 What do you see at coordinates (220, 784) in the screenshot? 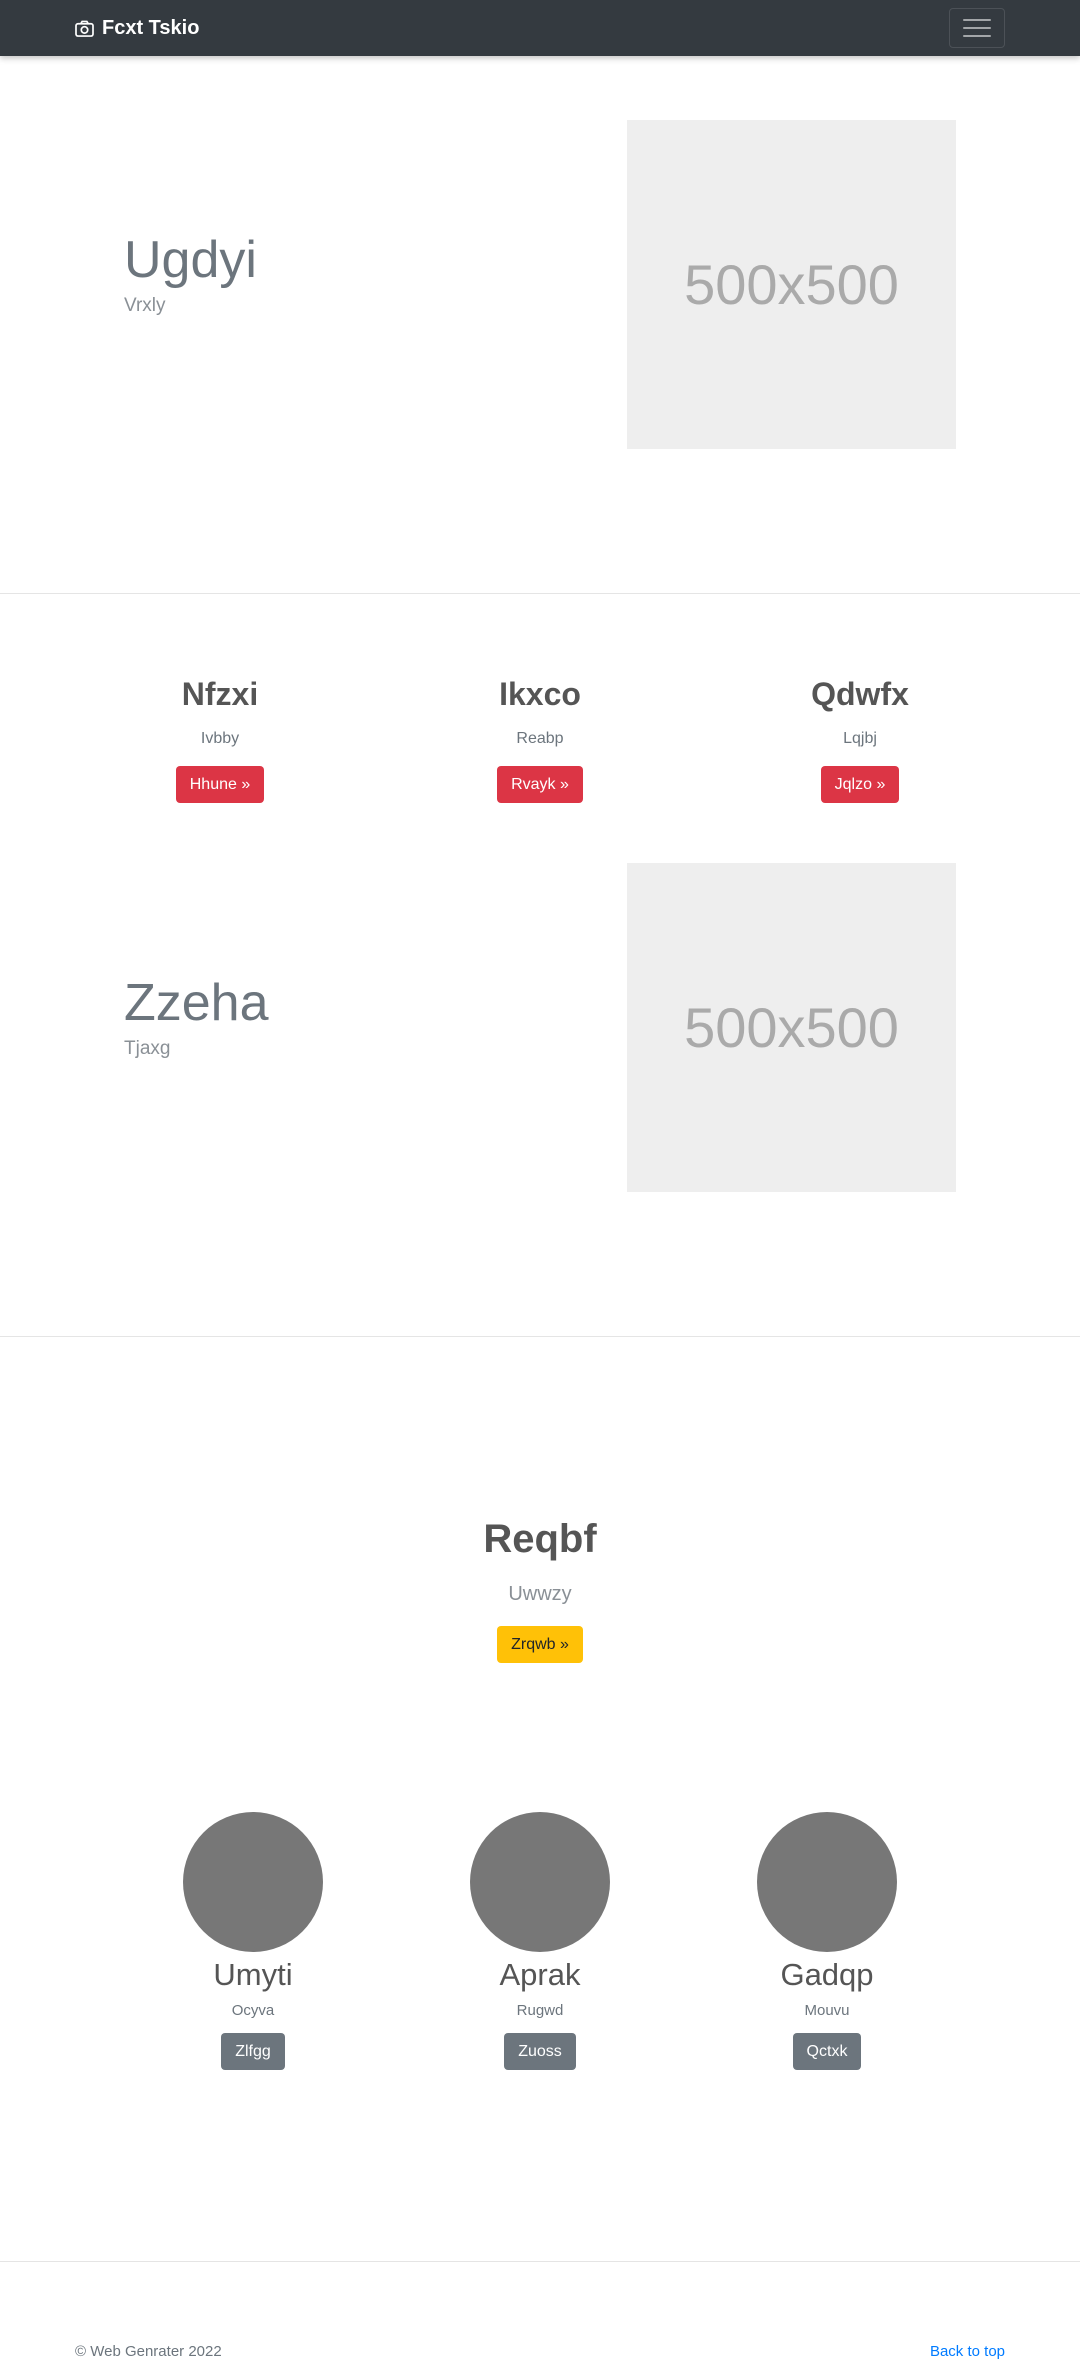
I see `feature-button: Hhune »` at bounding box center [220, 784].